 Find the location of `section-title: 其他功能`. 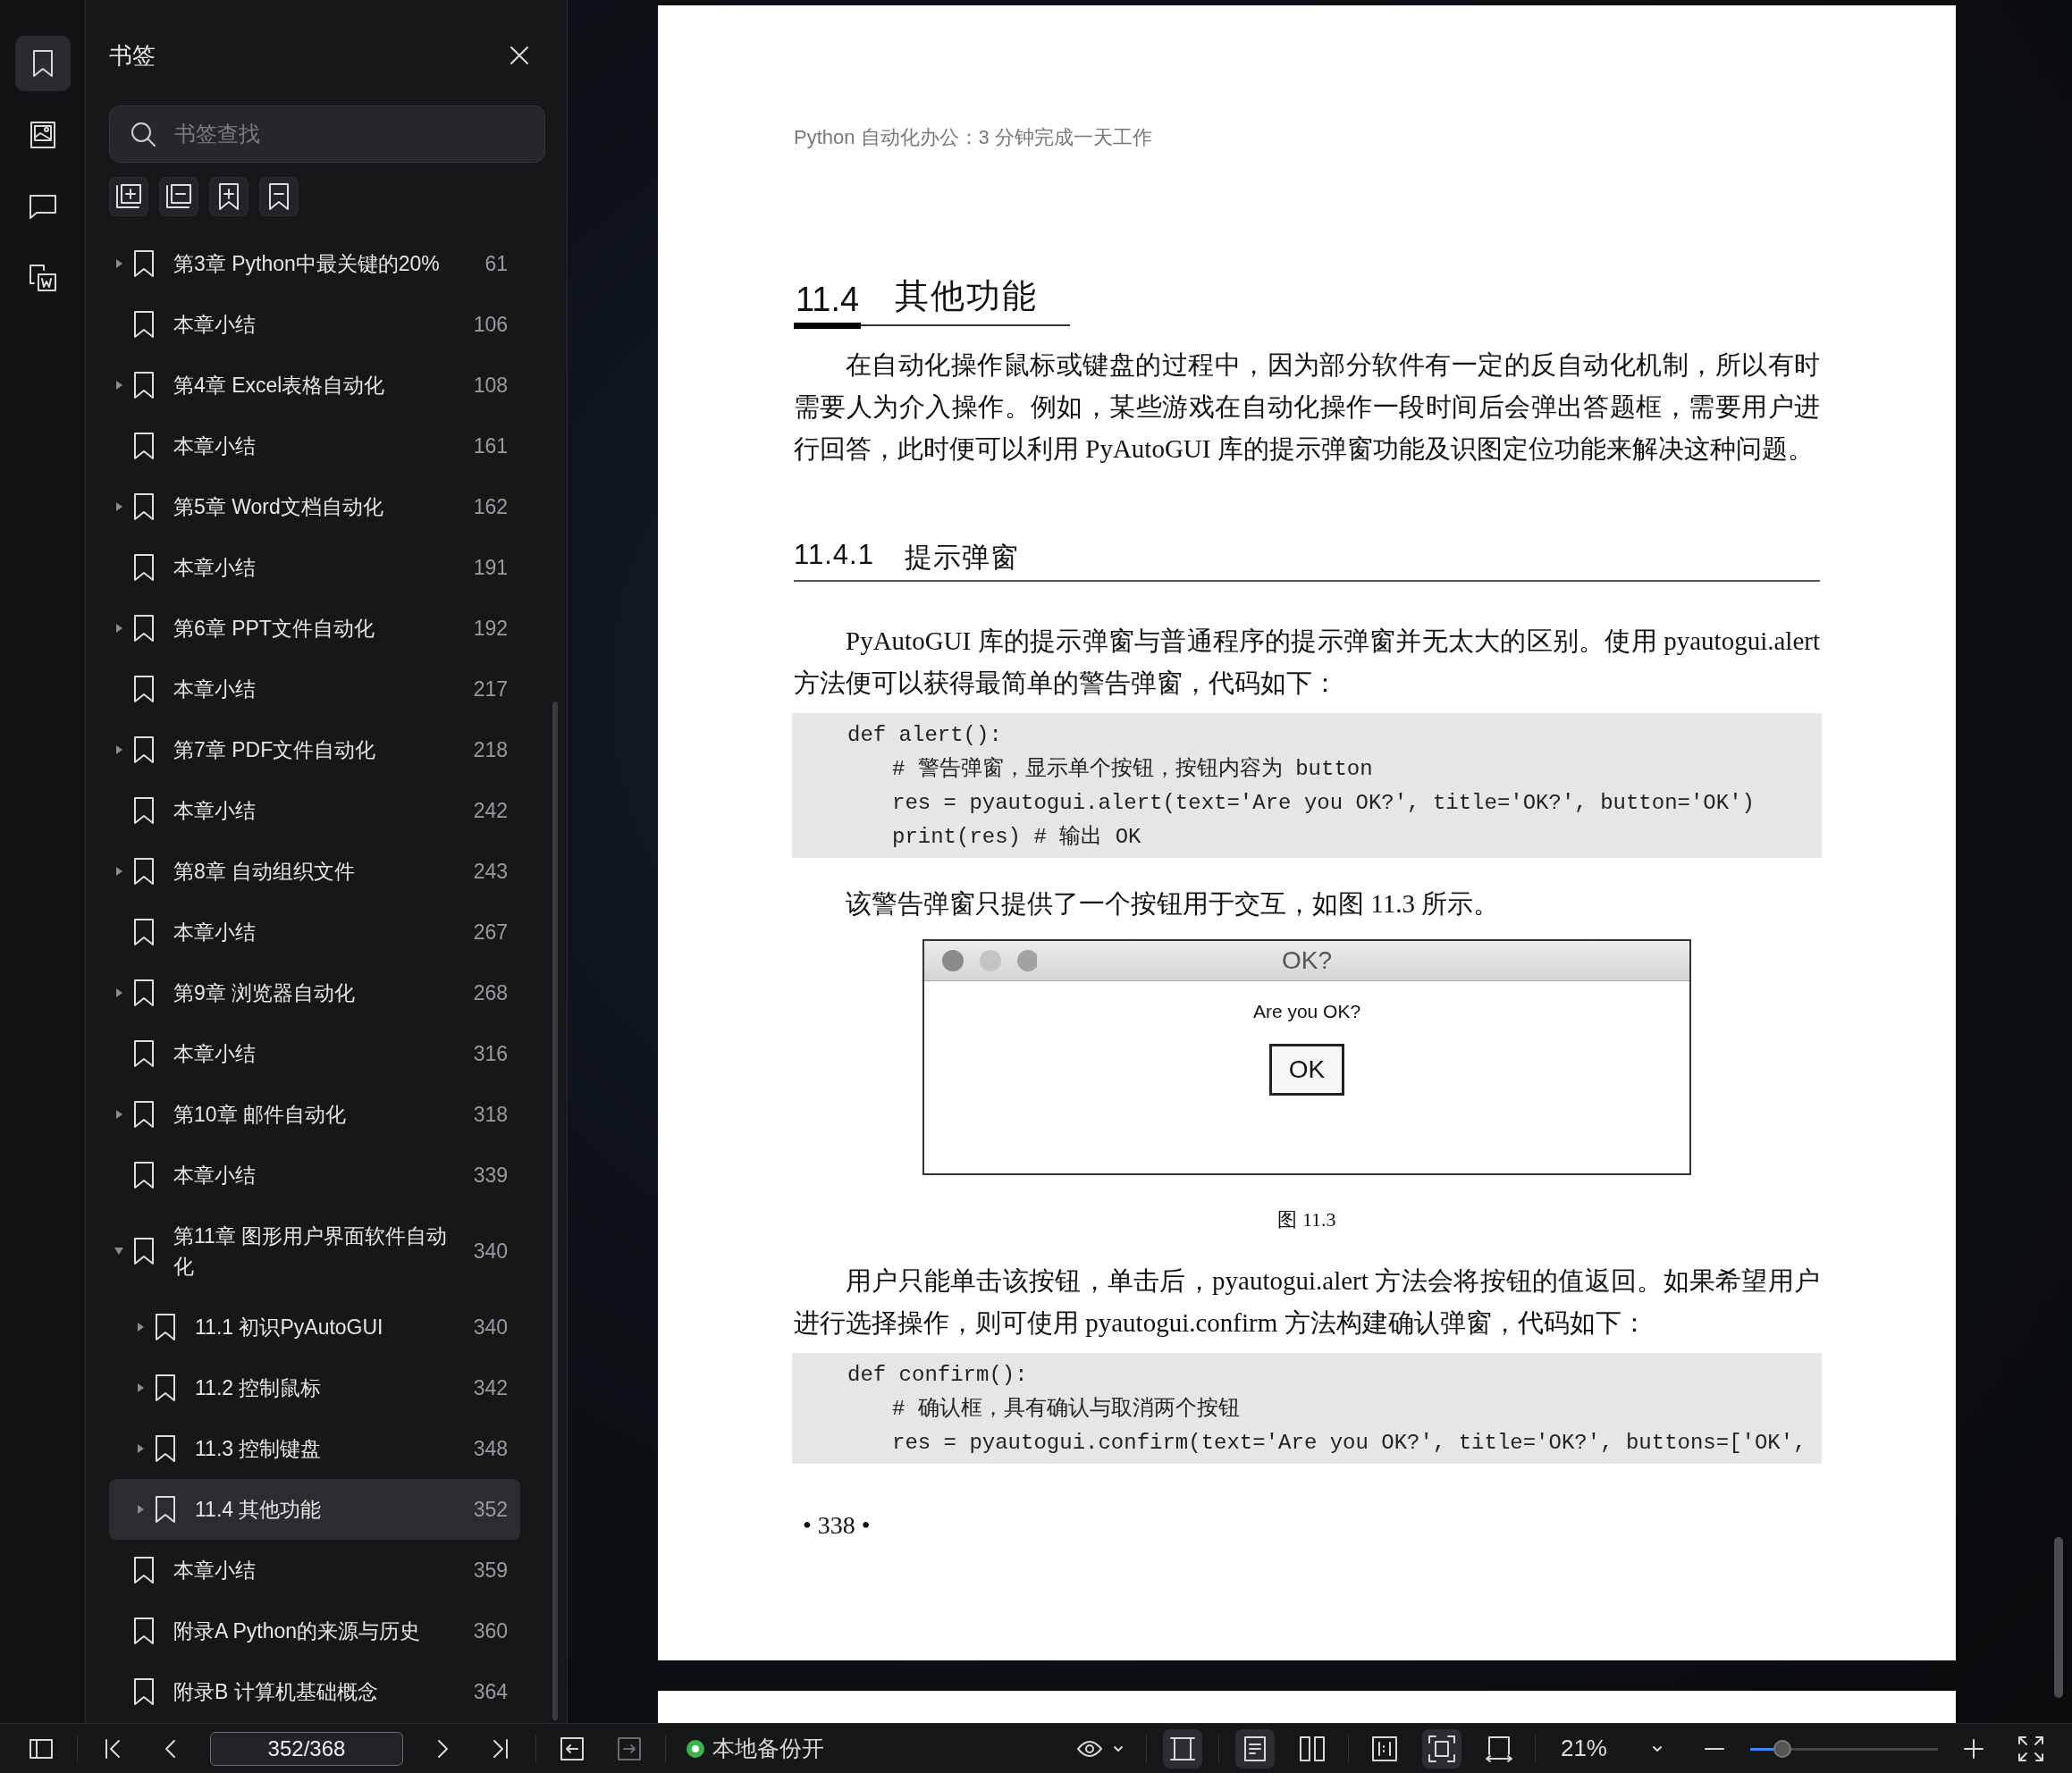

section-title: 其他功能 is located at coordinates (967, 296).